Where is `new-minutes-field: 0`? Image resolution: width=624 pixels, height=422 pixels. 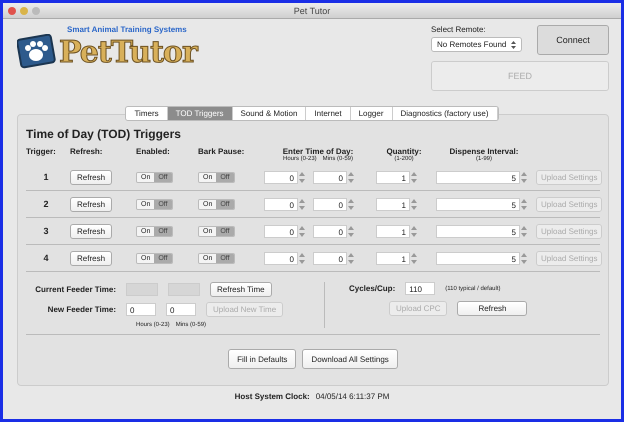
new-minutes-field: 0 is located at coordinates (181, 309).